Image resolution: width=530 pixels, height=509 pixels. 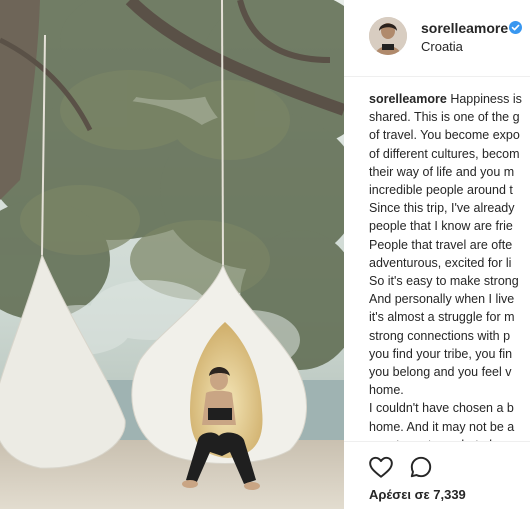 I want to click on avatar, so click(x=388, y=36).